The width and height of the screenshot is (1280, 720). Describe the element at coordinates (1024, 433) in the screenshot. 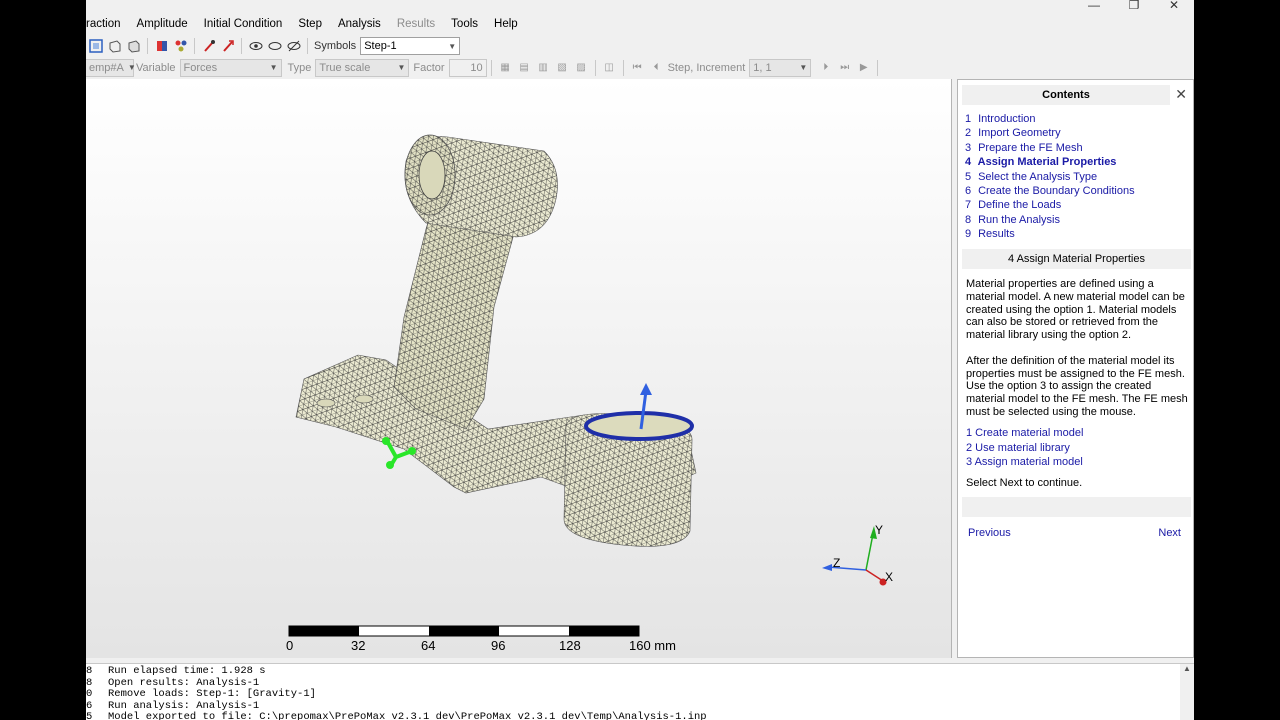

I see `create-material-link: 1 Create material model` at that location.